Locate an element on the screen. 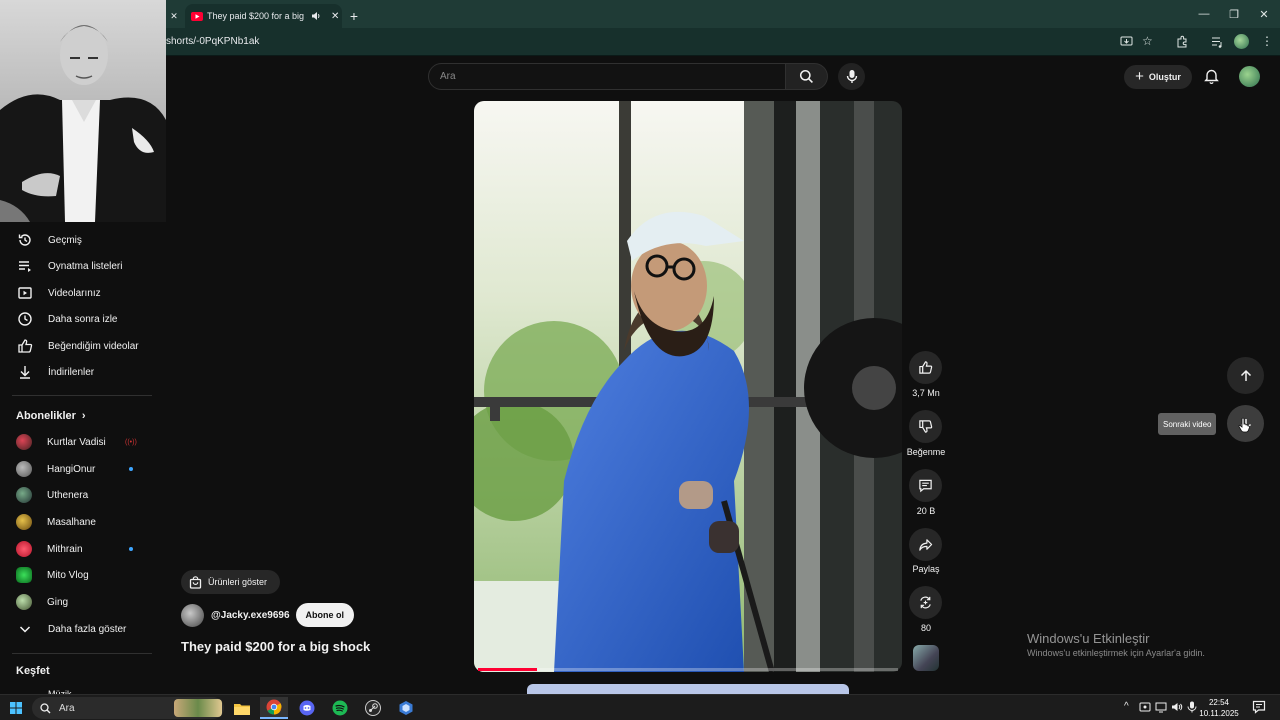  speaker-icon is located at coordinates (316, 16).